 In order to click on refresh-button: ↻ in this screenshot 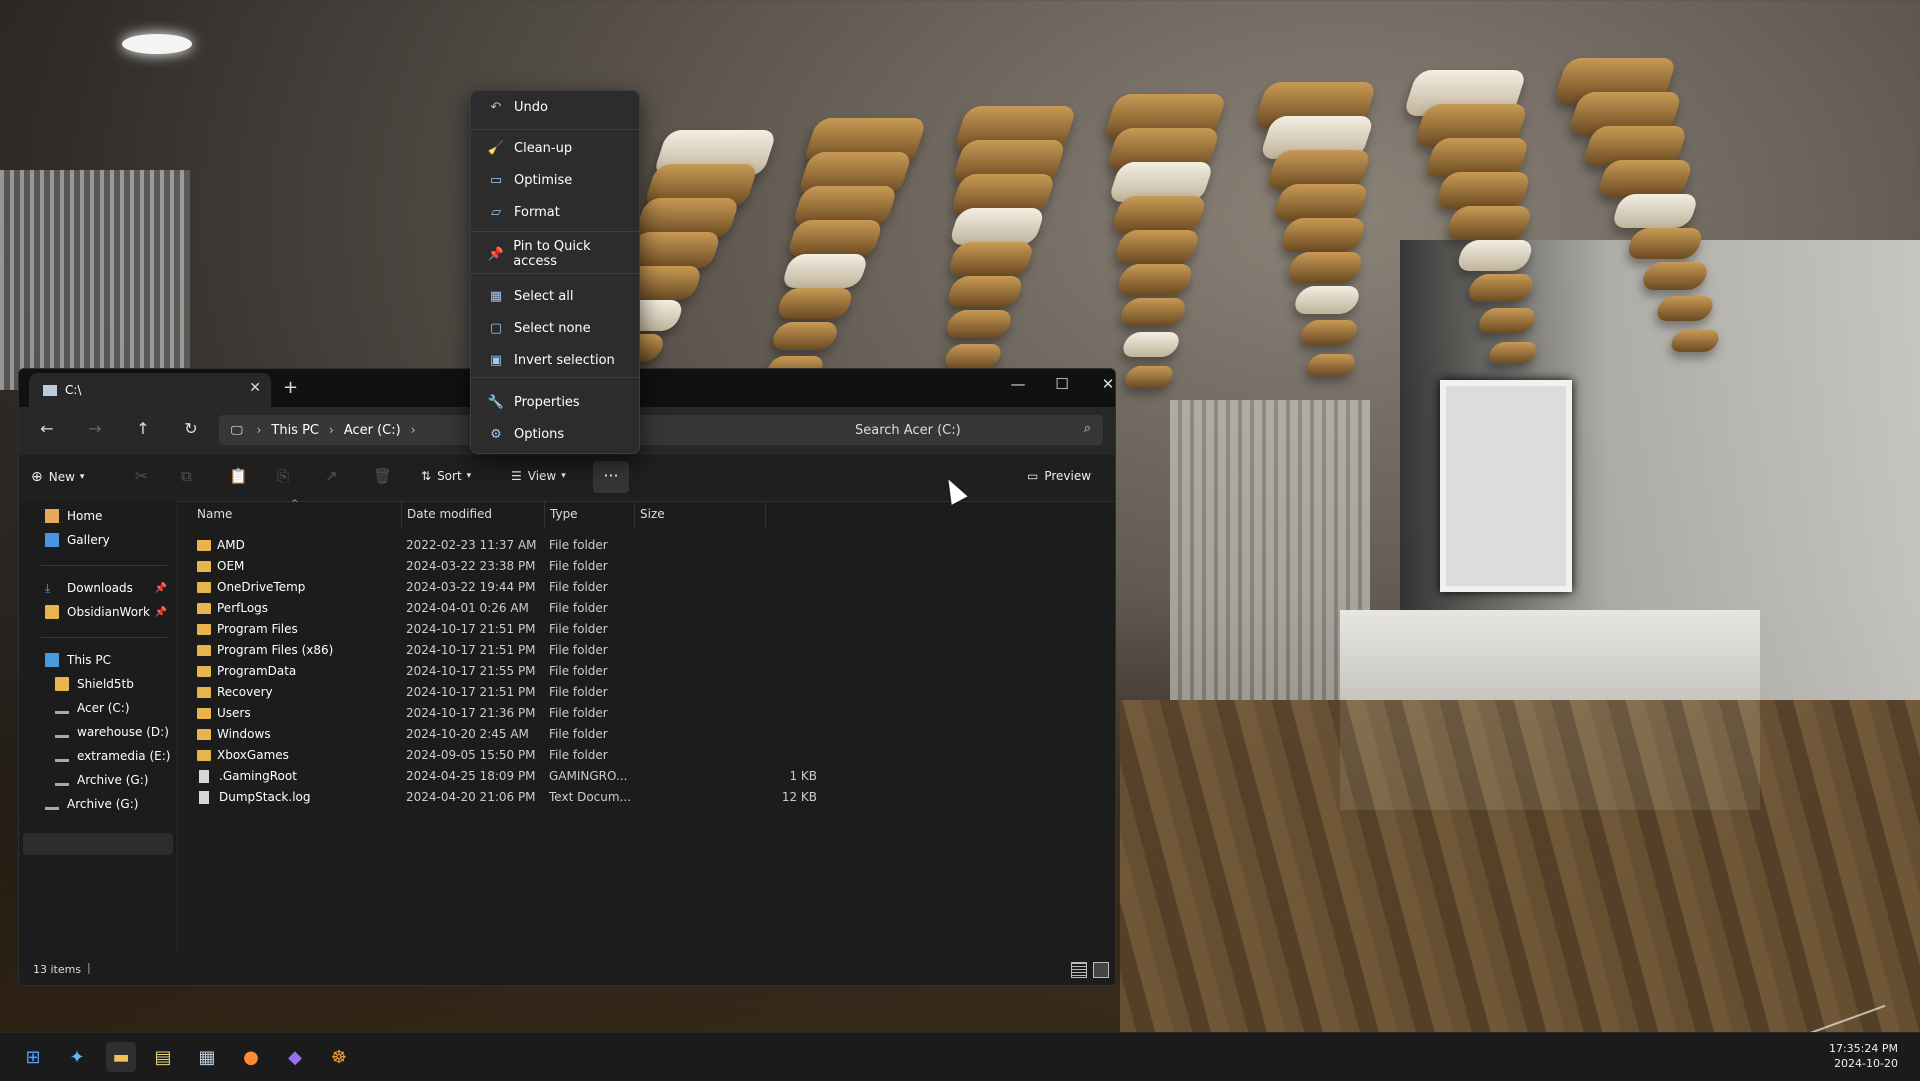, I will do `click(191, 428)`.